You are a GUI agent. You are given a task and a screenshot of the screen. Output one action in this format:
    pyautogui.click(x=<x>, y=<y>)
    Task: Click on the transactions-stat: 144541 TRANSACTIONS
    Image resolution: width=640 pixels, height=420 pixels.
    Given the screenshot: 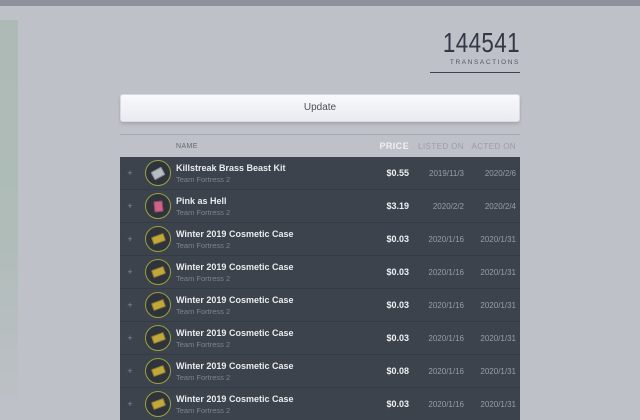 What is the action you would take?
    pyautogui.click(x=440, y=50)
    